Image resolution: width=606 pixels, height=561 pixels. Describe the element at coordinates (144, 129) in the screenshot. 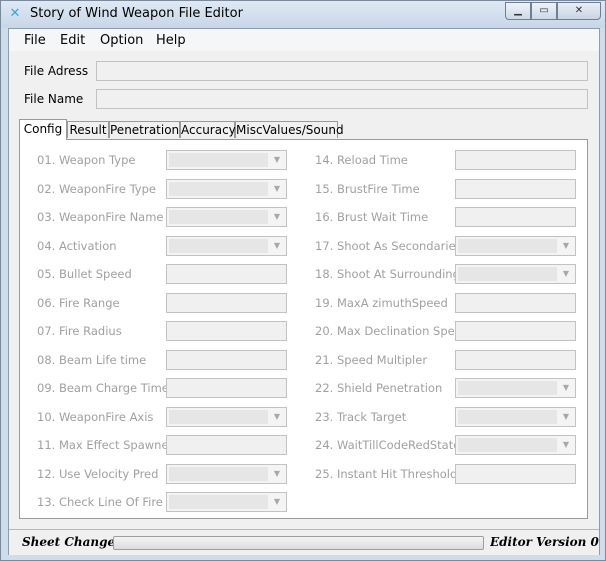

I see `tab-penetration: Penetration` at that location.